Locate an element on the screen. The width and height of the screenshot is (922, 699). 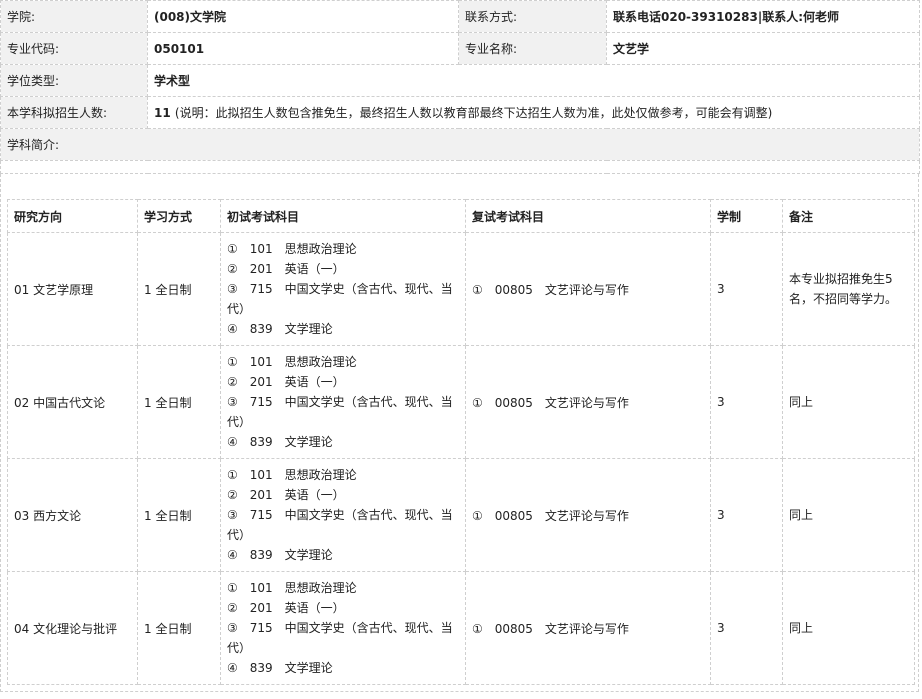
major-name-label: 专业名称: is located at coordinates (532, 48).